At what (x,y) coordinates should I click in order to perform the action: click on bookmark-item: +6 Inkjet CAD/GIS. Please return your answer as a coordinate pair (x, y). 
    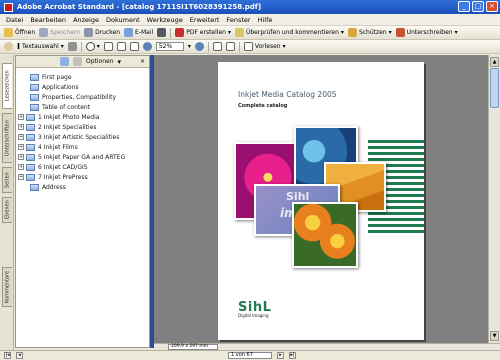
    Looking at the image, I should click on (82, 167).